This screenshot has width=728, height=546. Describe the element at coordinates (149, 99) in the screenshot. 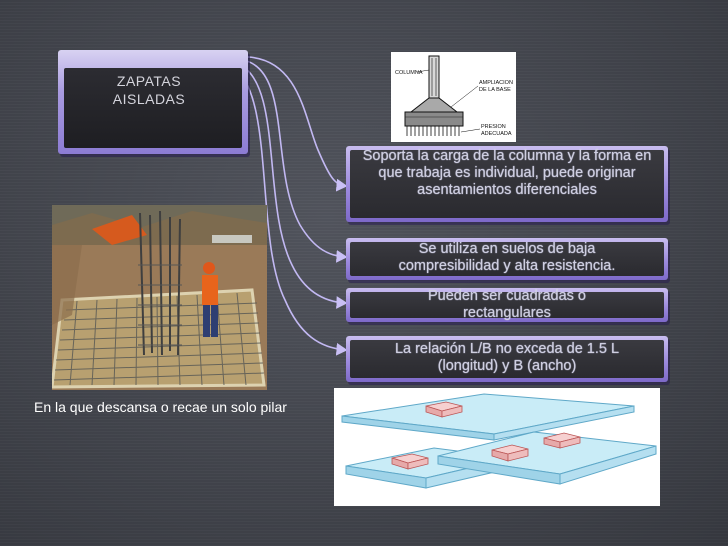

I see `title-line-2: AISLADAS` at that location.